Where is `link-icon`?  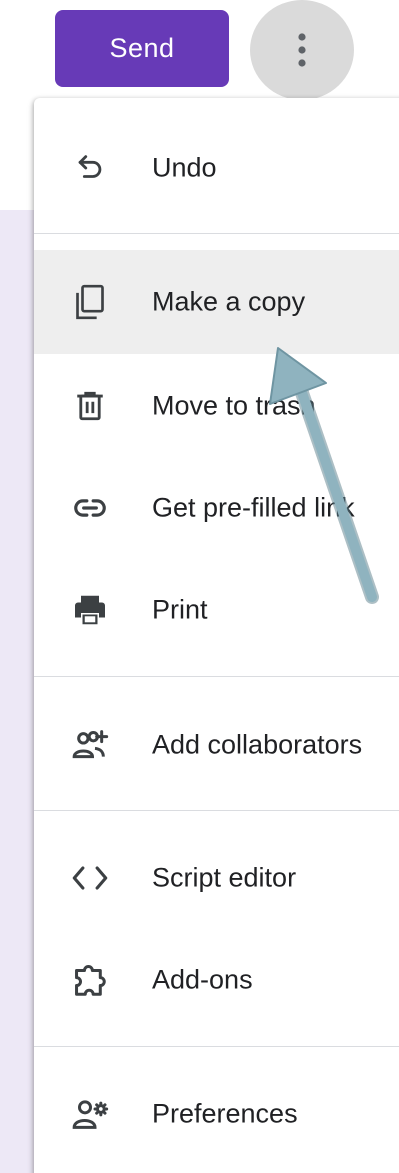 link-icon is located at coordinates (90, 508).